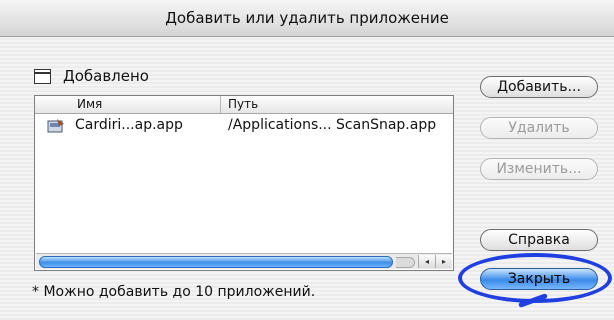  I want to click on scroll-right-arrow-icon: ▸, so click(443, 261).